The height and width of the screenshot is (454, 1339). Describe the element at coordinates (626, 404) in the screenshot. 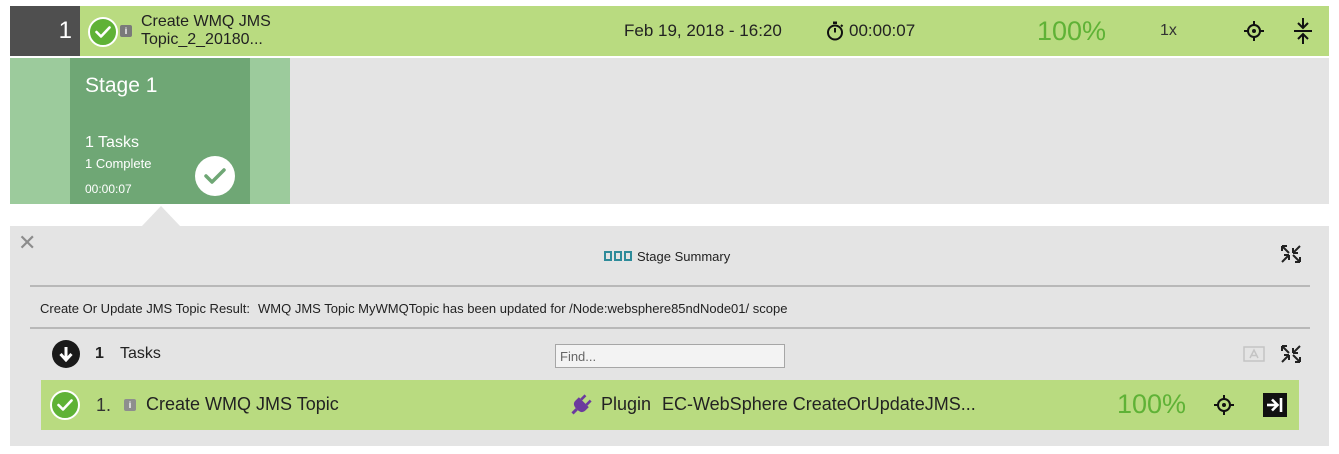

I see `task-type: Plugin` at that location.